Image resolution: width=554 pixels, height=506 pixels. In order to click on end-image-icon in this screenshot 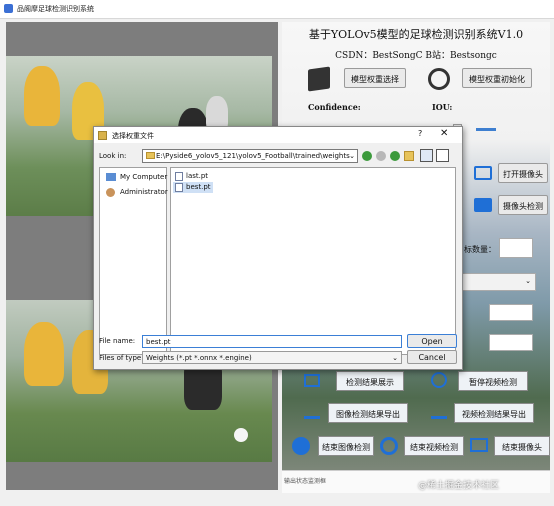, I will do `click(301, 446)`.